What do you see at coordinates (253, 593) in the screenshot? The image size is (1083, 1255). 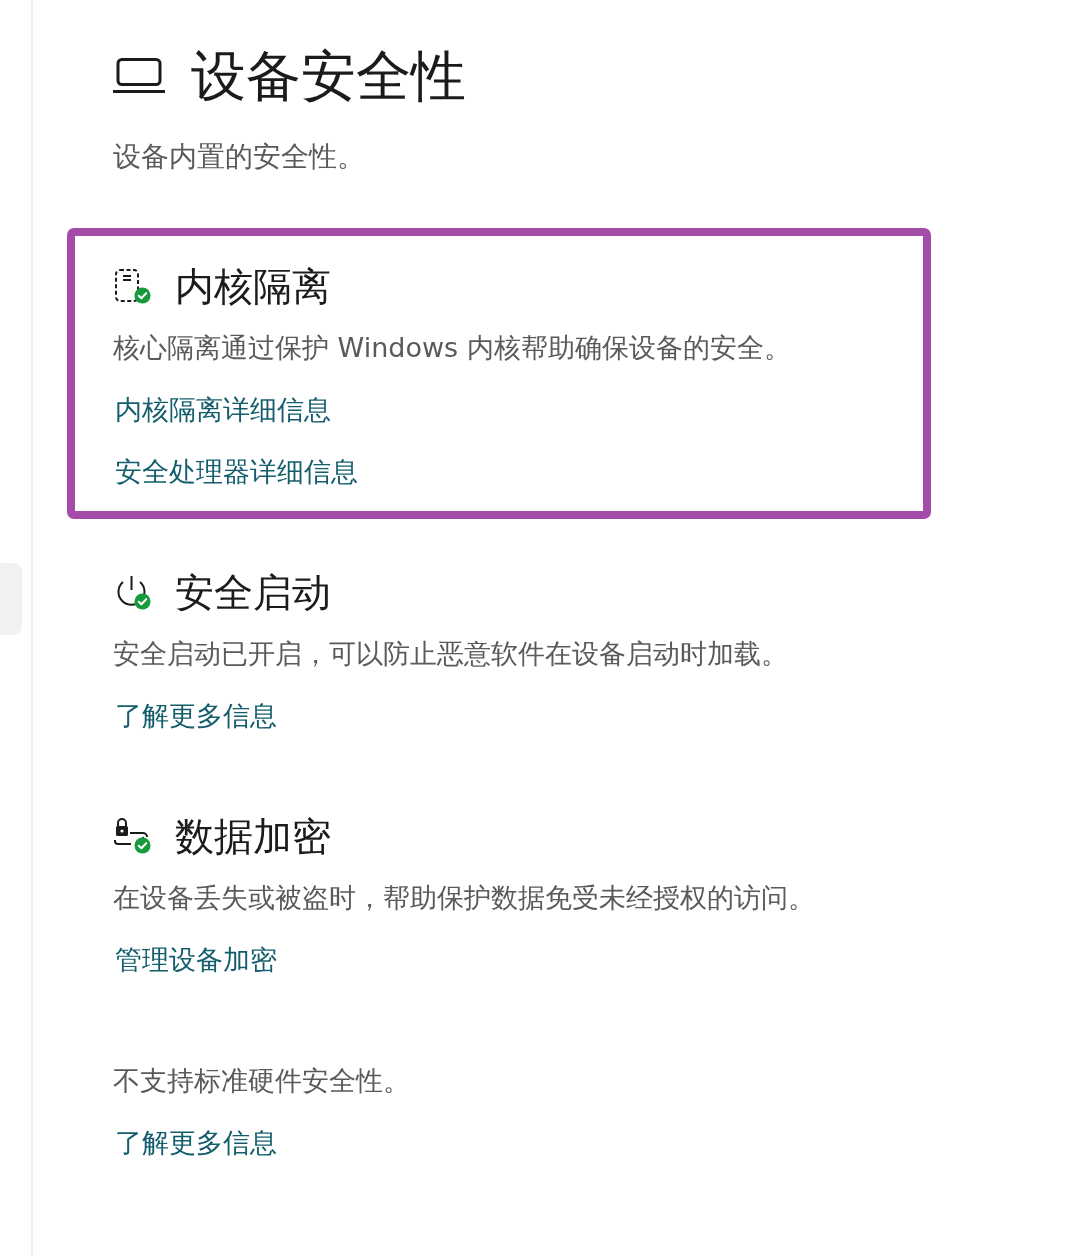 I see `section-title: 安全启动` at bounding box center [253, 593].